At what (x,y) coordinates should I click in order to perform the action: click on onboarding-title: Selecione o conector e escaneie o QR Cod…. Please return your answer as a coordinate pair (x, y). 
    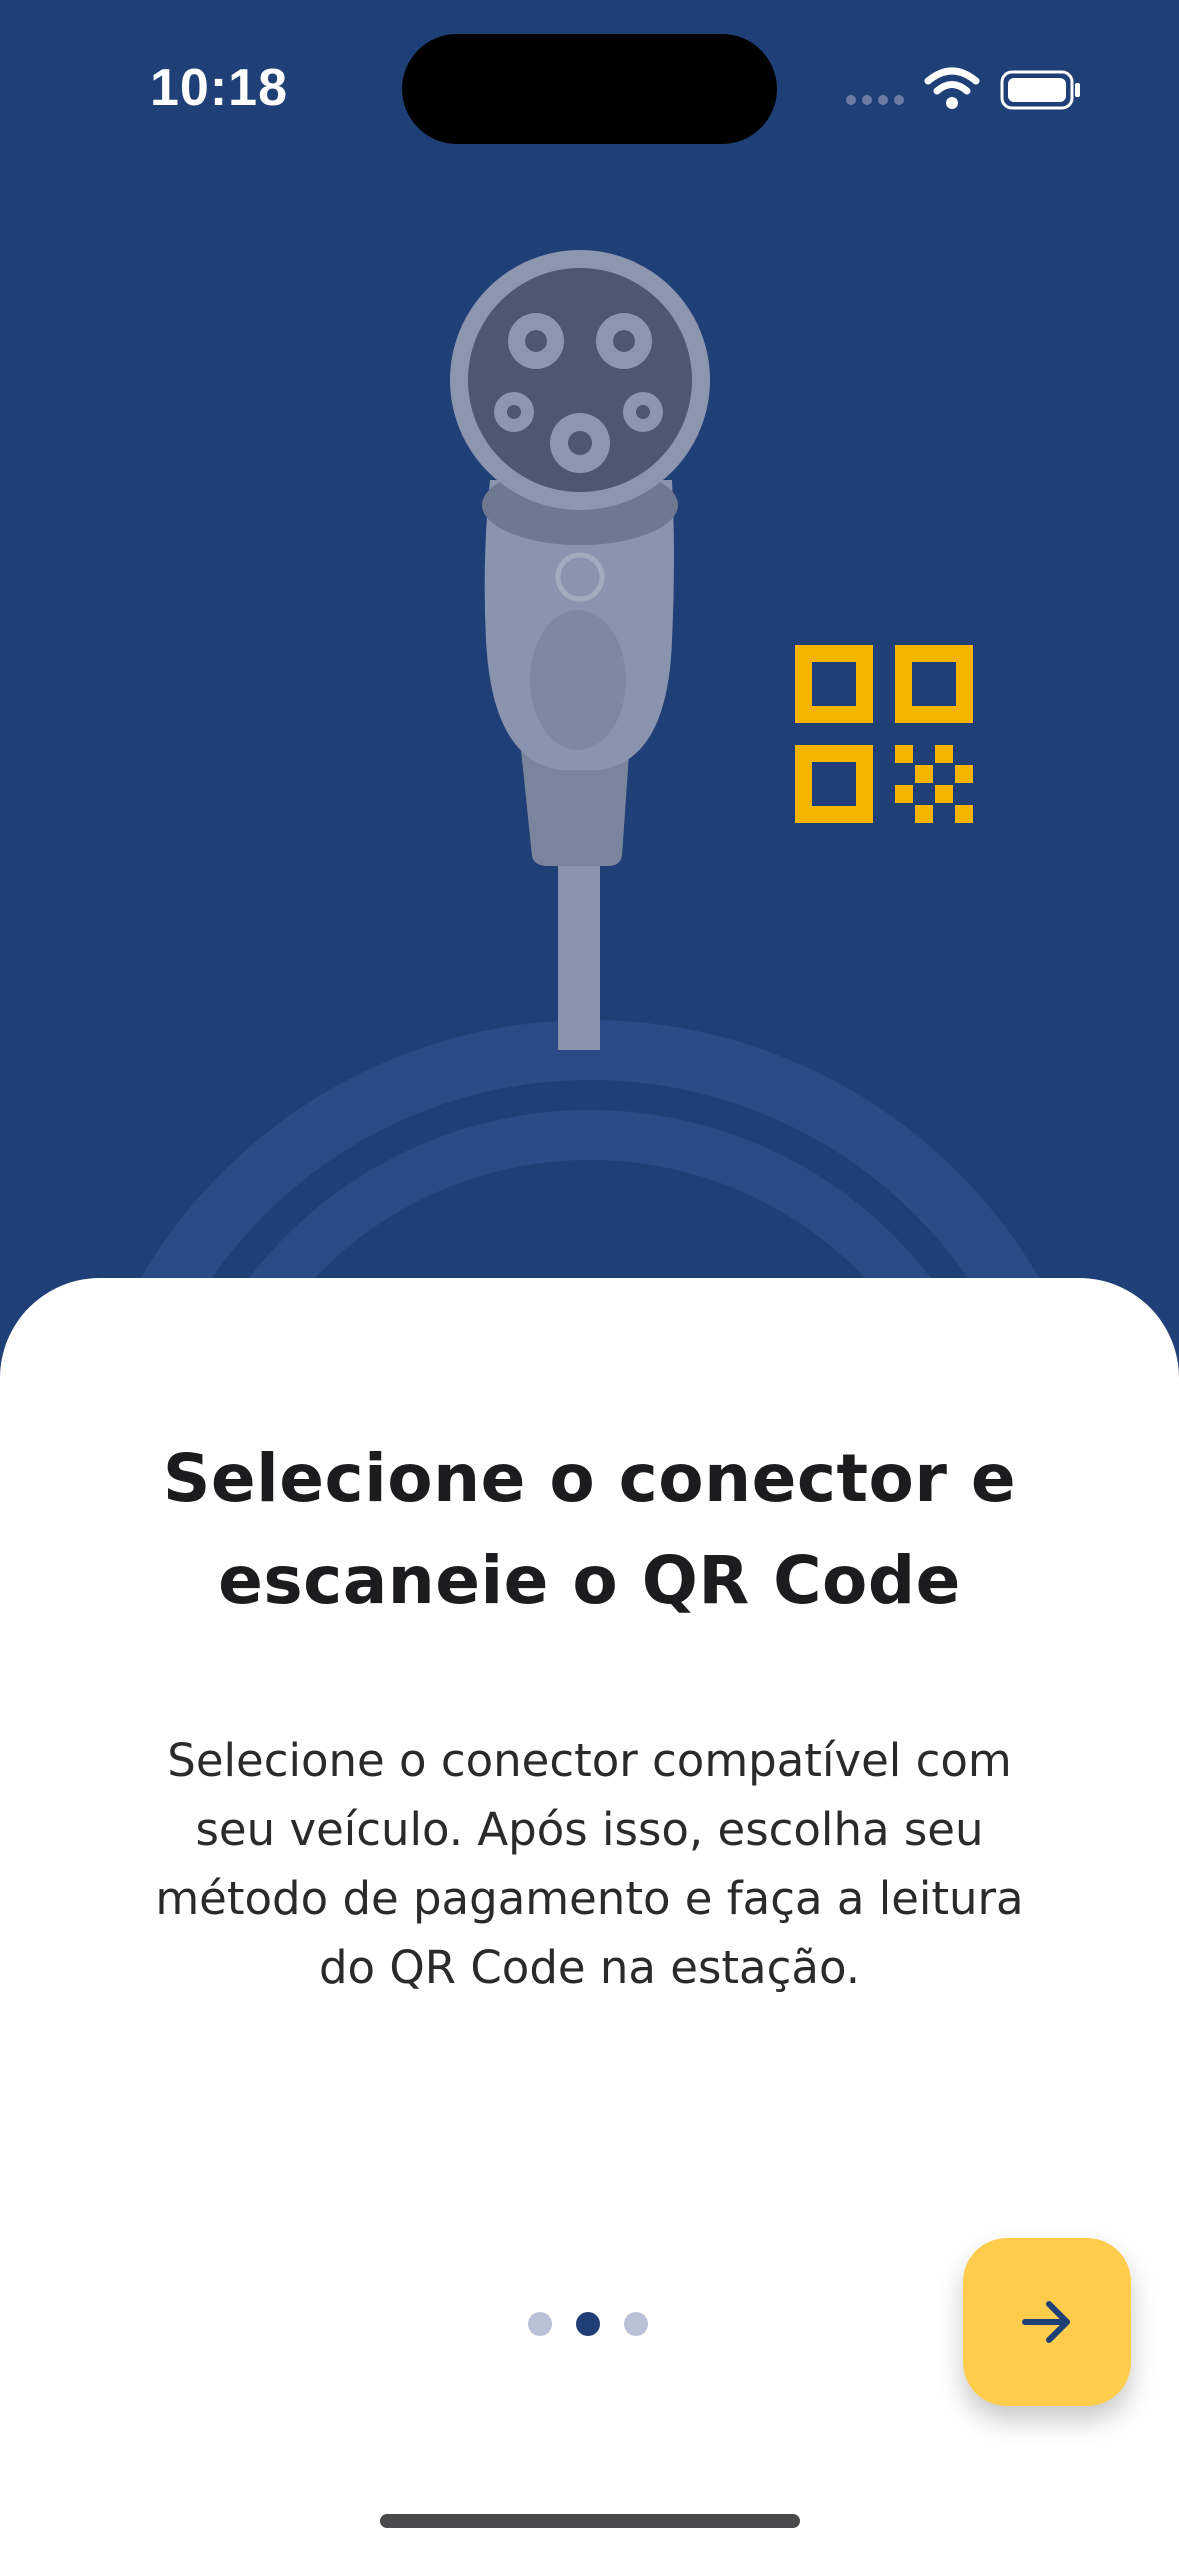
    Looking at the image, I should click on (589, 1529).